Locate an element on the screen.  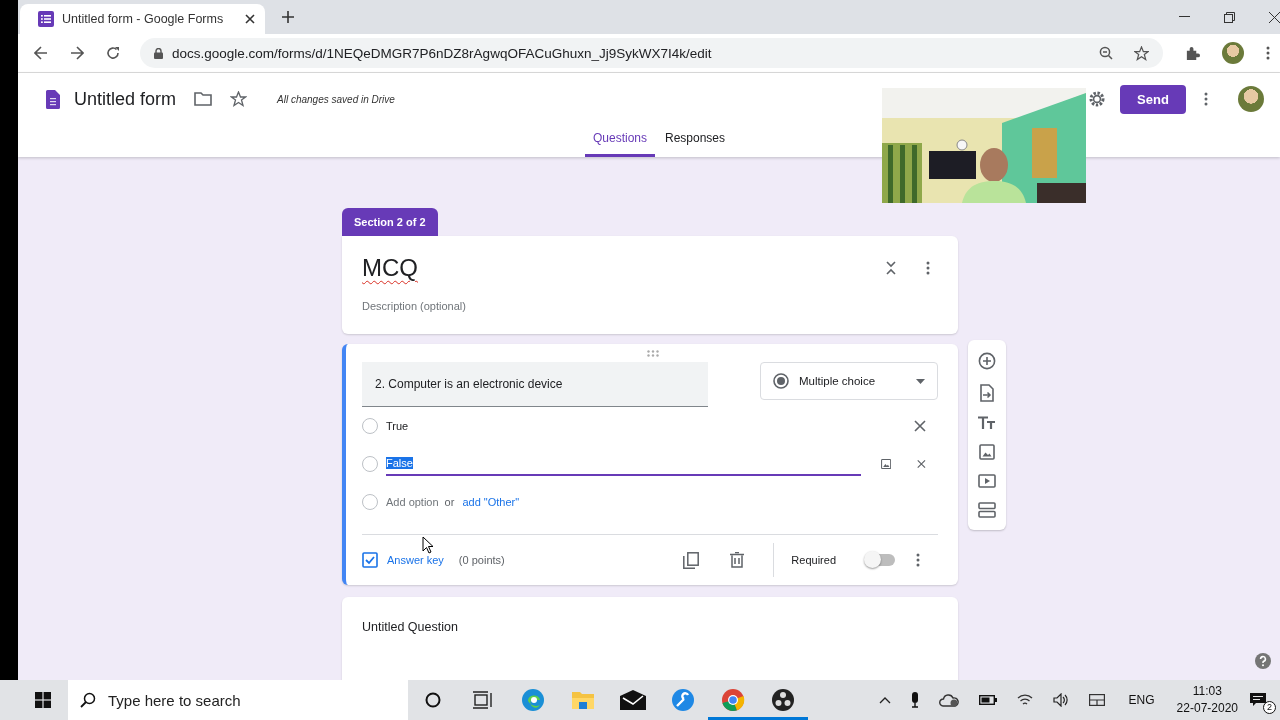
description-field: Description (optional) is located at coordinates (650, 306).